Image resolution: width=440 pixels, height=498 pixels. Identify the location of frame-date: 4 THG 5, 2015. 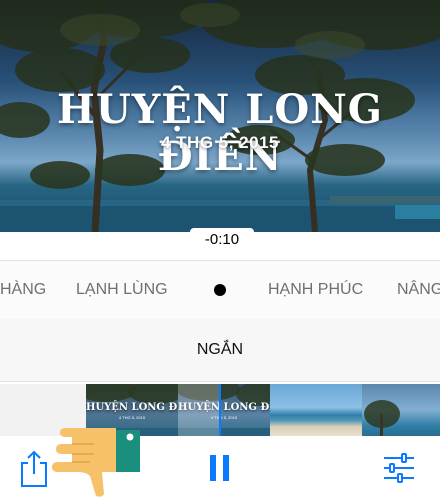
(132, 417).